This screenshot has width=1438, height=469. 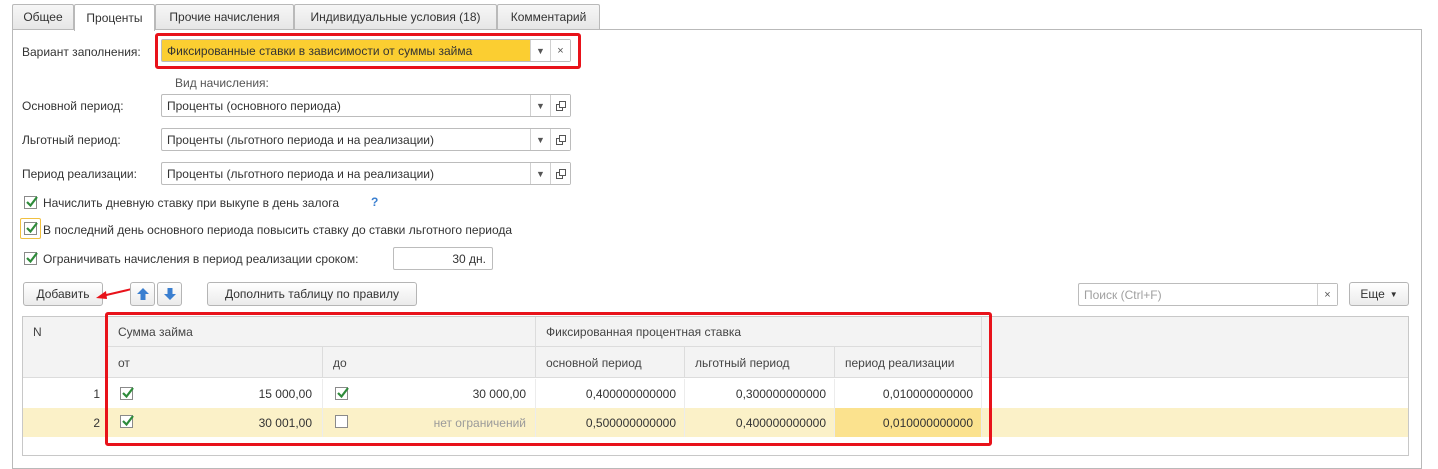 What do you see at coordinates (71, 140) in the screenshot?
I see `grace-period-label: Льготный период:` at bounding box center [71, 140].